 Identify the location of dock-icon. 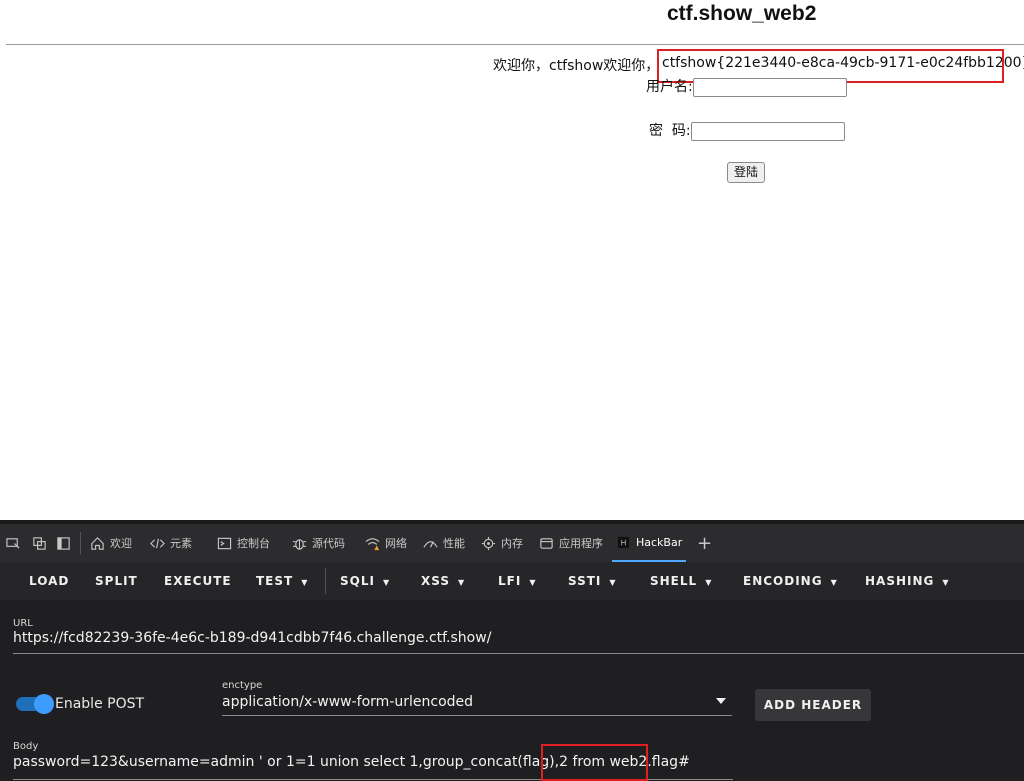
(63, 543).